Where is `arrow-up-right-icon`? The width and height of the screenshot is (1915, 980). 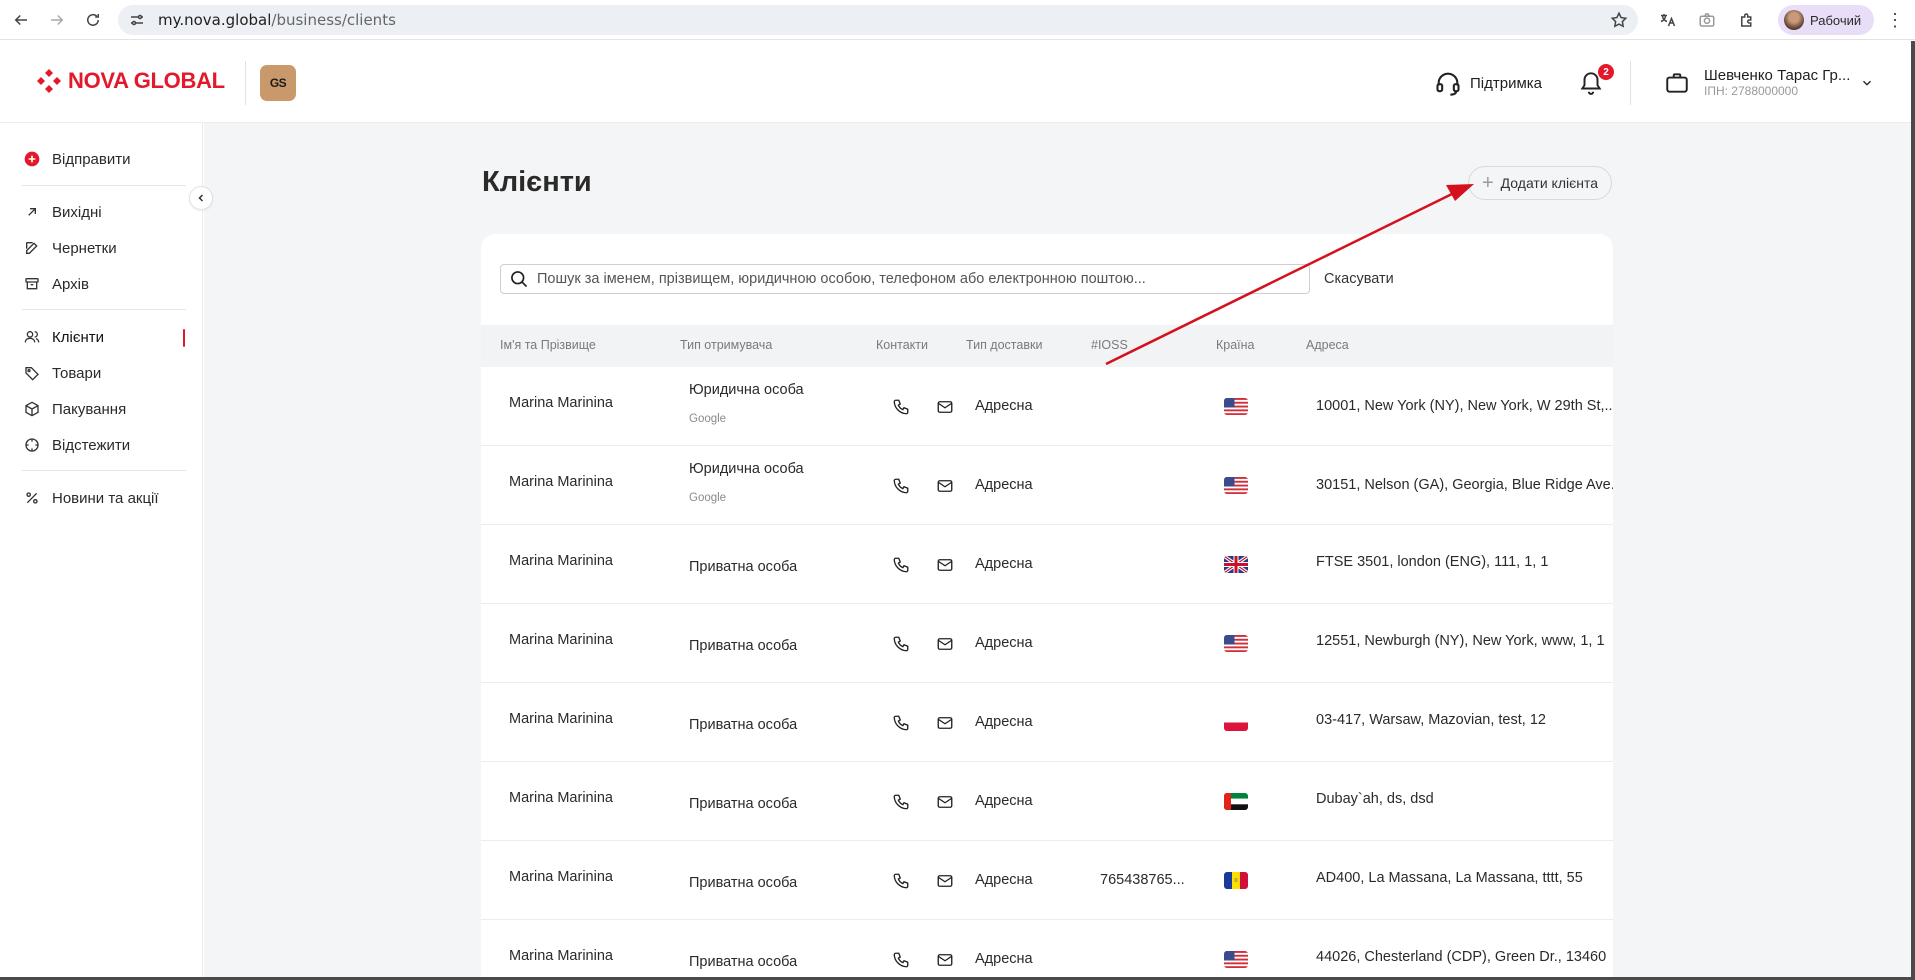
arrow-up-right-icon is located at coordinates (32, 212).